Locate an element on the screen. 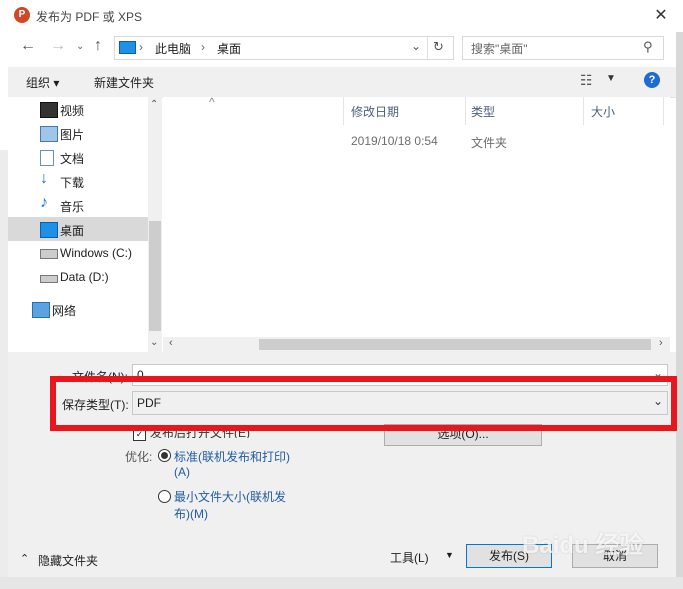  title-bar: P 发布为 PDF 或 XPS ✕ is located at coordinates (341, 16).